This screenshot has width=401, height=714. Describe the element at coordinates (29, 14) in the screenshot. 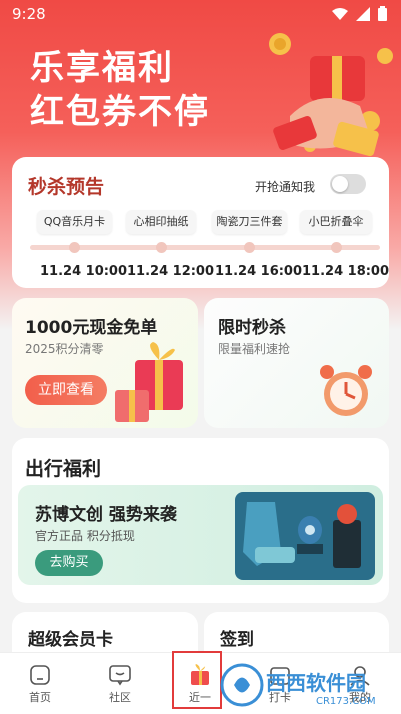

I see `status-time: 9:28` at that location.